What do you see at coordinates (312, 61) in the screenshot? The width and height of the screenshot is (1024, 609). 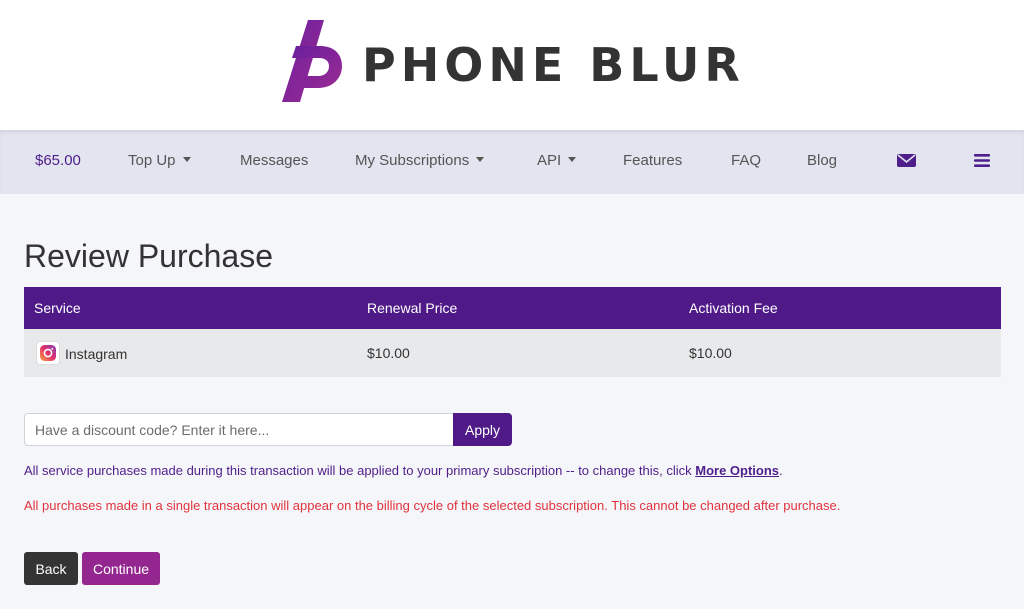 I see `phone-blur-logo-icon` at bounding box center [312, 61].